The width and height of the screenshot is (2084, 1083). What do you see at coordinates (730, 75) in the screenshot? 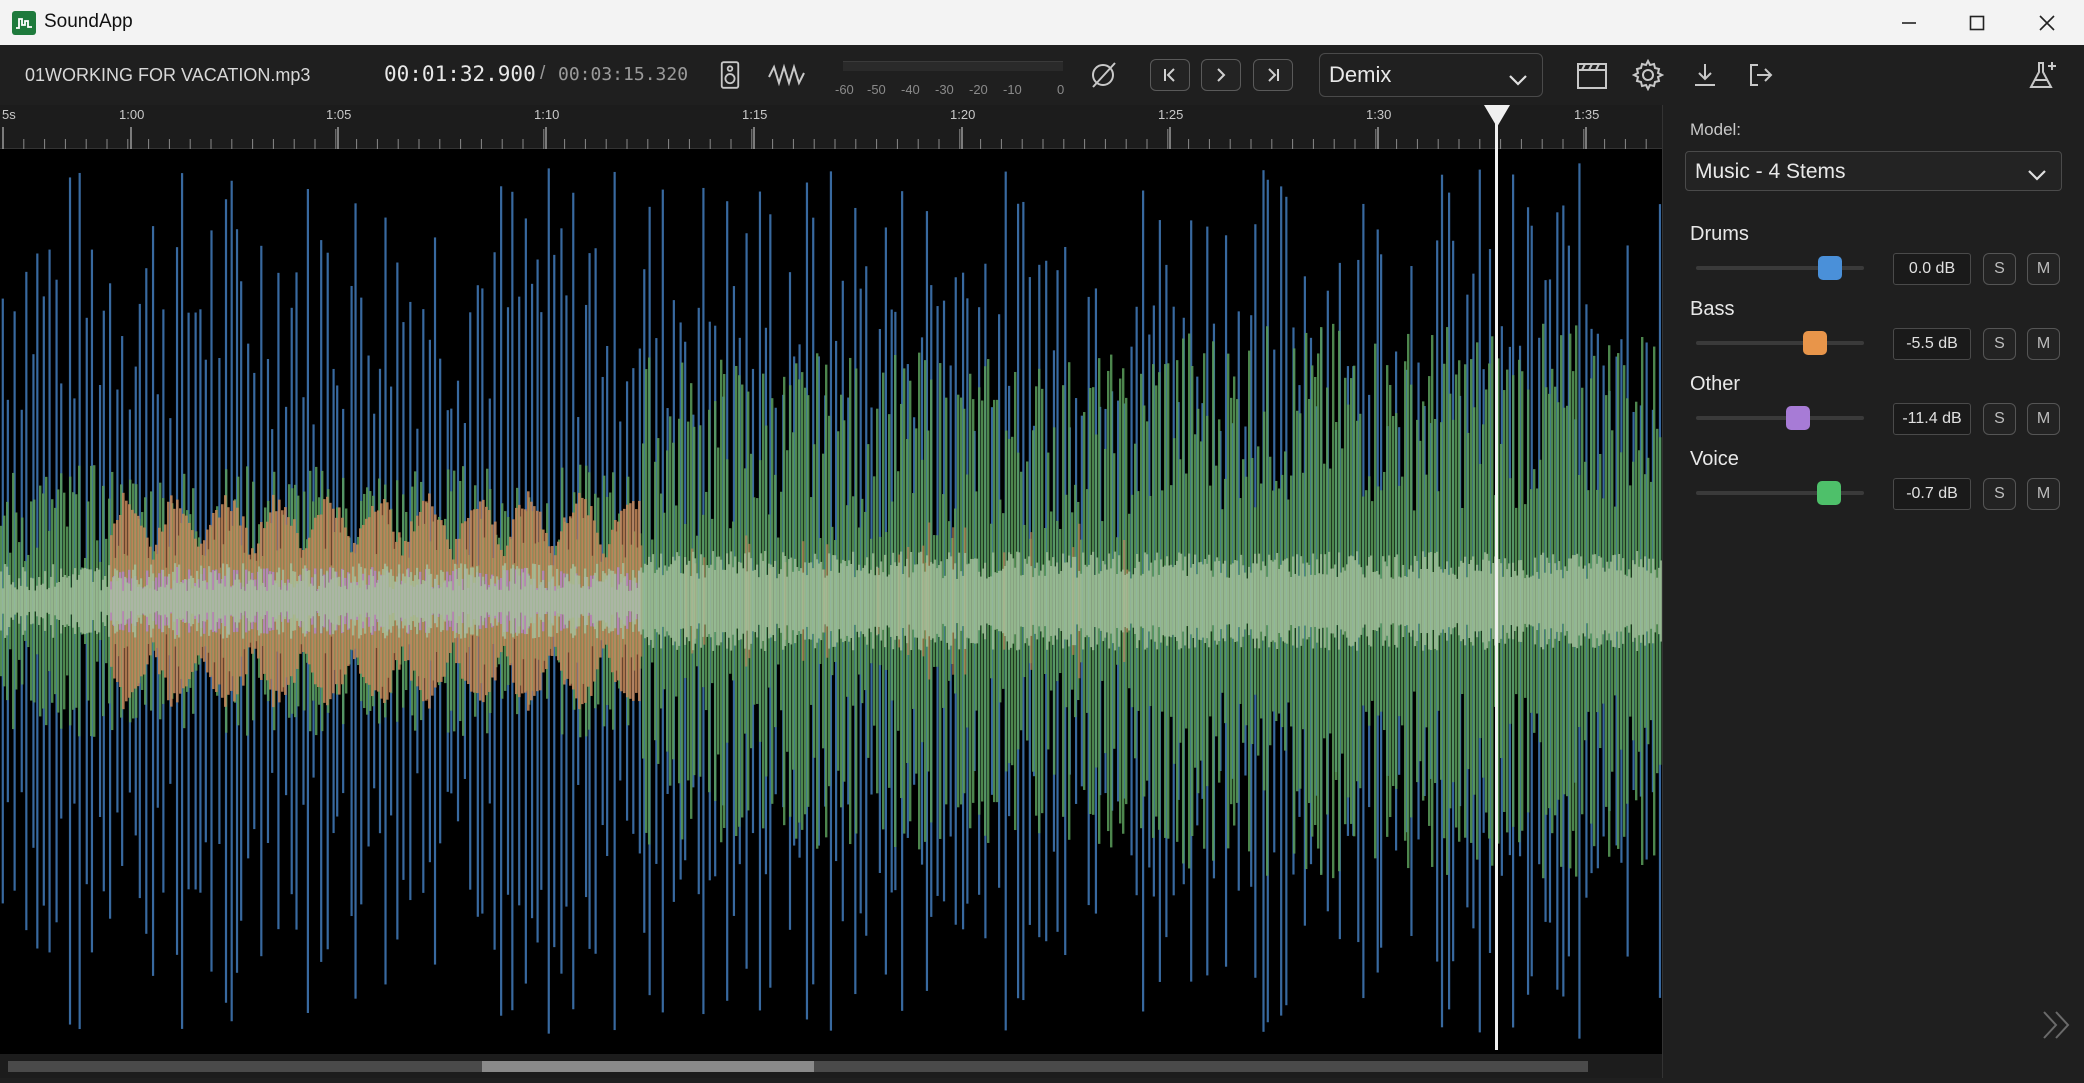
I see `speaker-icon` at bounding box center [730, 75].